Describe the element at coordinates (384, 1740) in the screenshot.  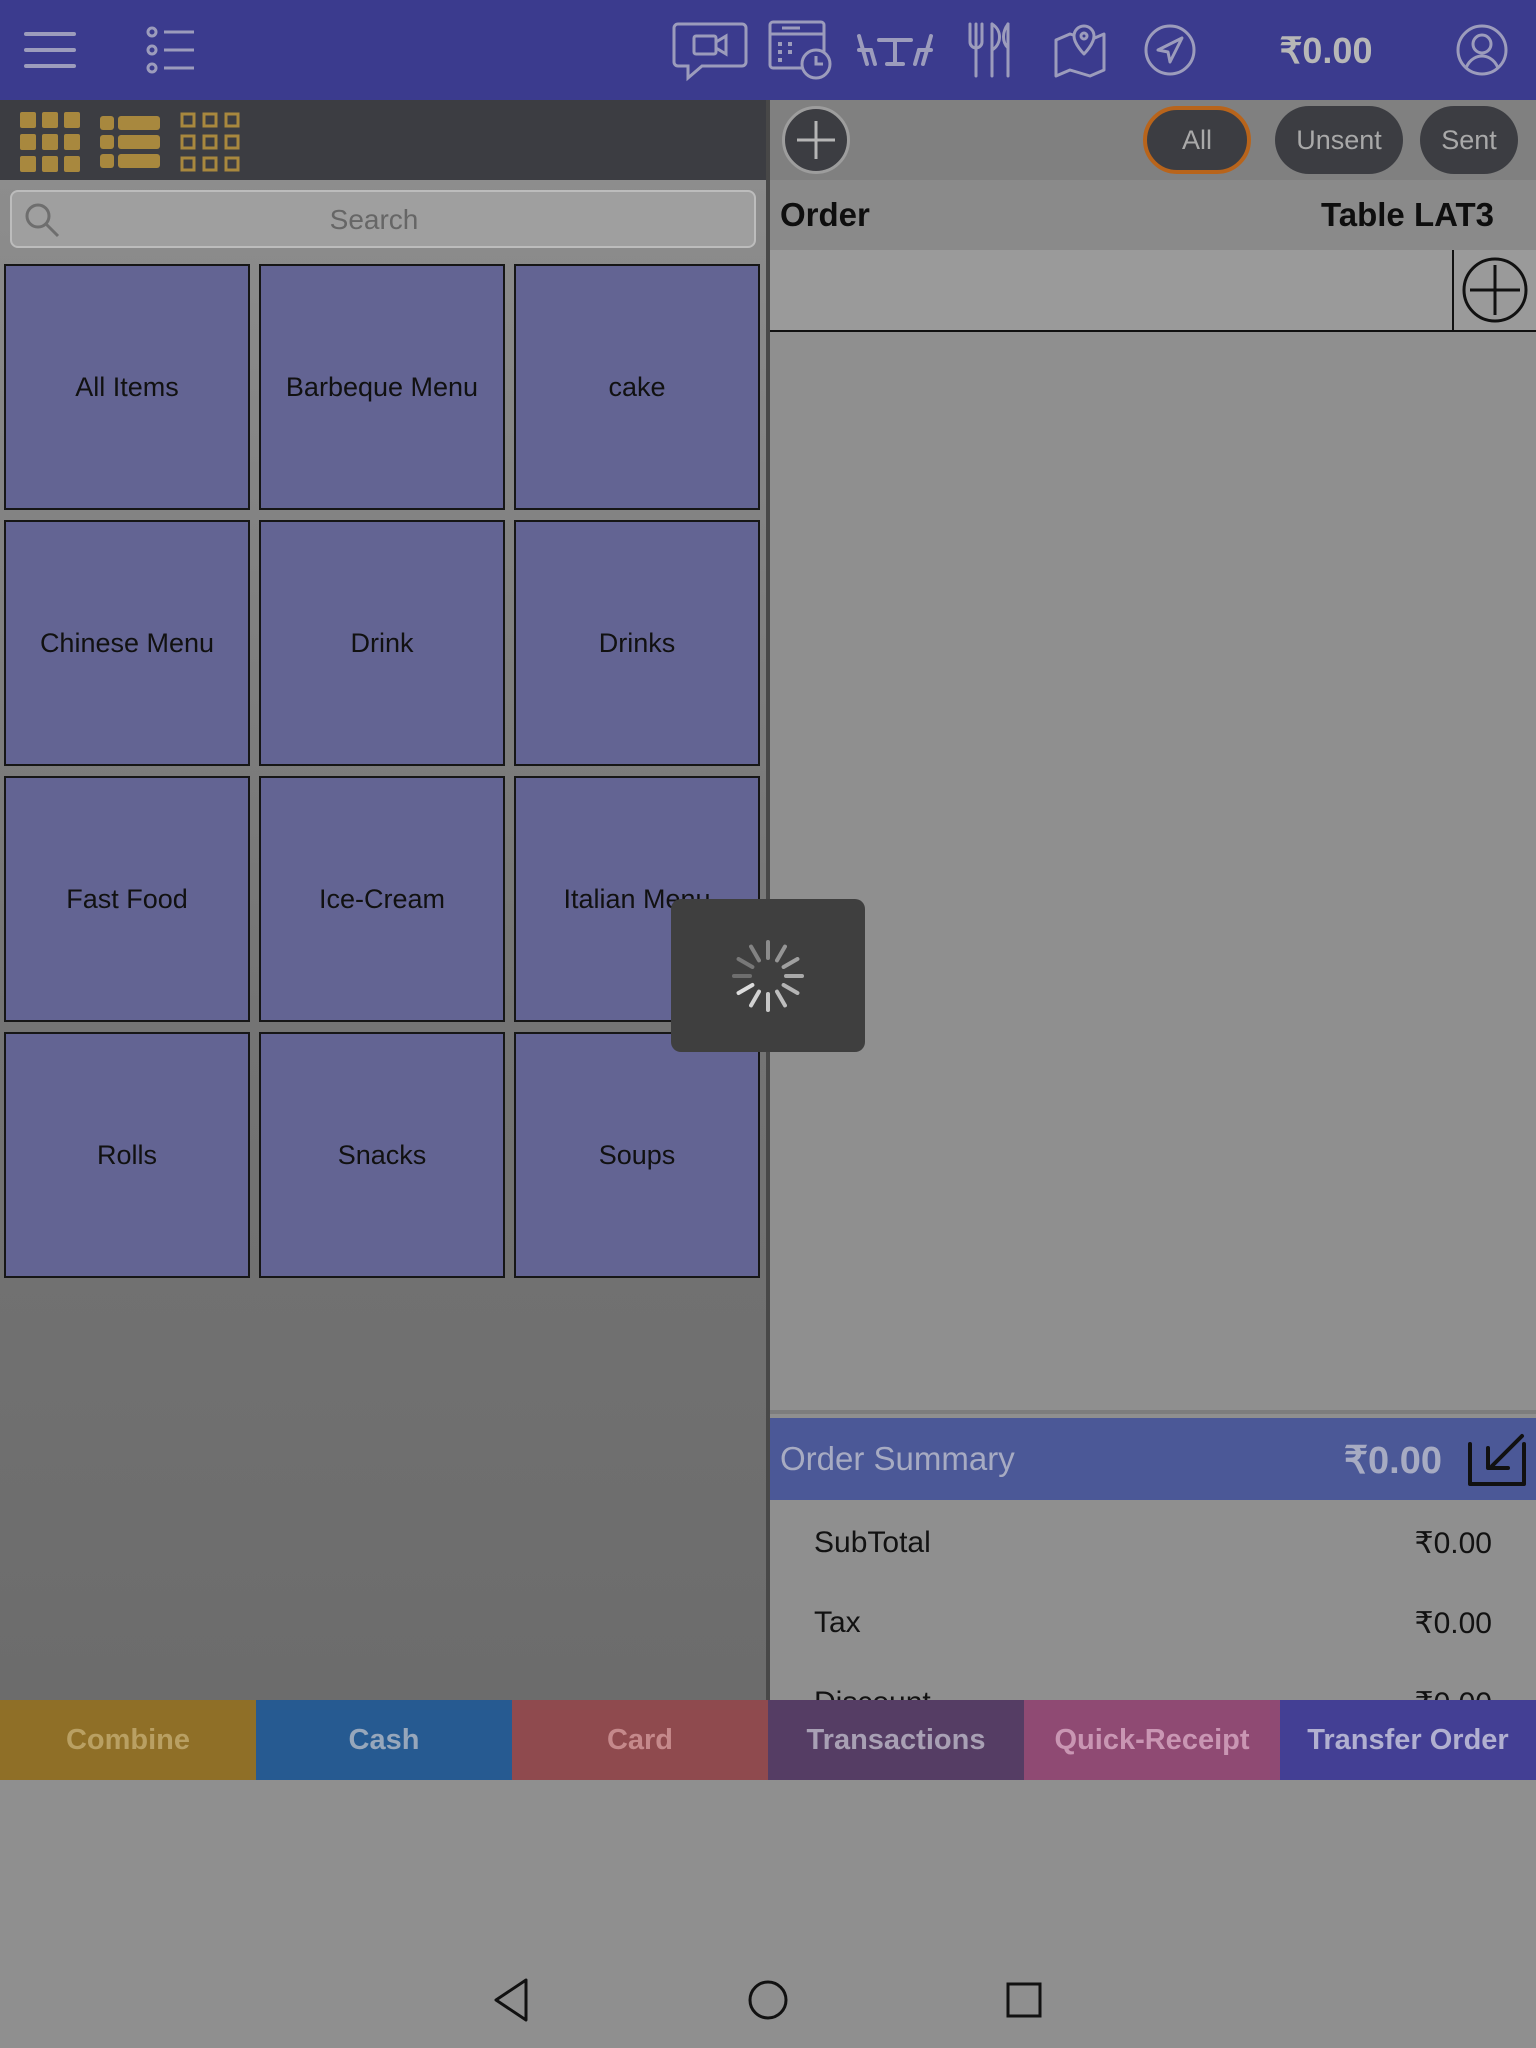
I see `cash-button: Cash` at that location.